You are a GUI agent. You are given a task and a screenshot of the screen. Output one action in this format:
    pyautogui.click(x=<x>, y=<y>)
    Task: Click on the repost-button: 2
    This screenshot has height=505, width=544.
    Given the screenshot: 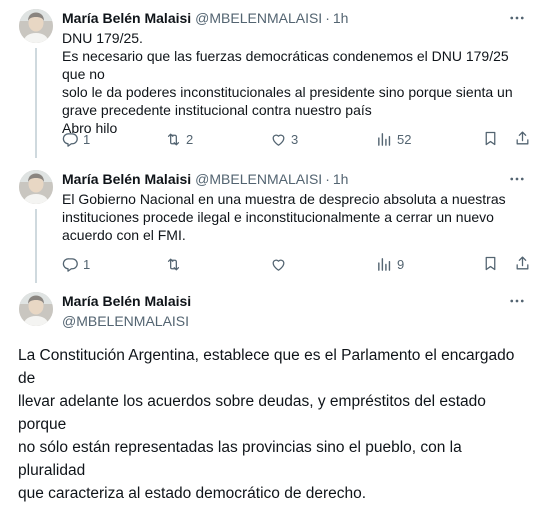 What is the action you would take?
    pyautogui.click(x=179, y=139)
    